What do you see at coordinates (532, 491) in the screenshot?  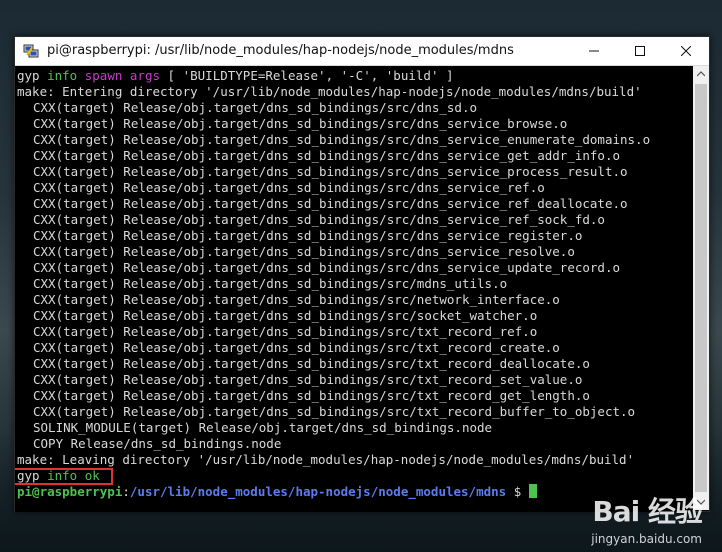 I see `text-cursor` at bounding box center [532, 491].